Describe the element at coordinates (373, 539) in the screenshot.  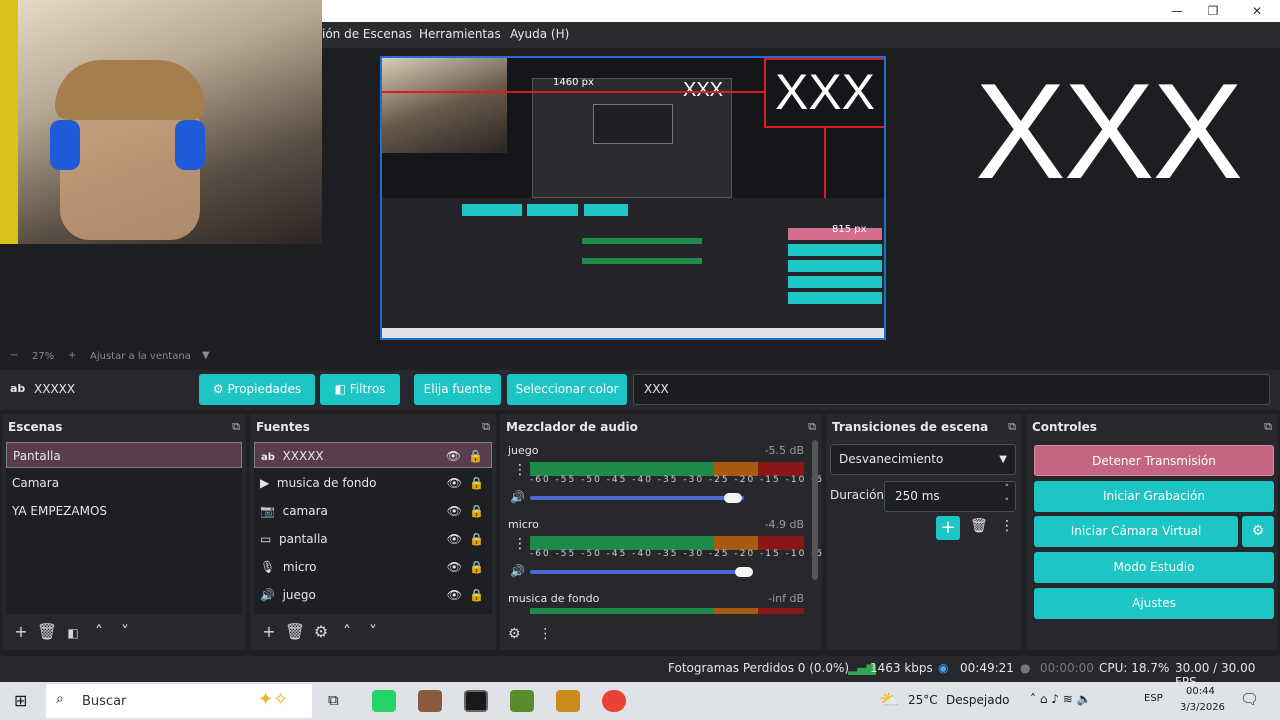
I see `source-item-pantalla: ▭ pantalla 👁 🔒` at that location.